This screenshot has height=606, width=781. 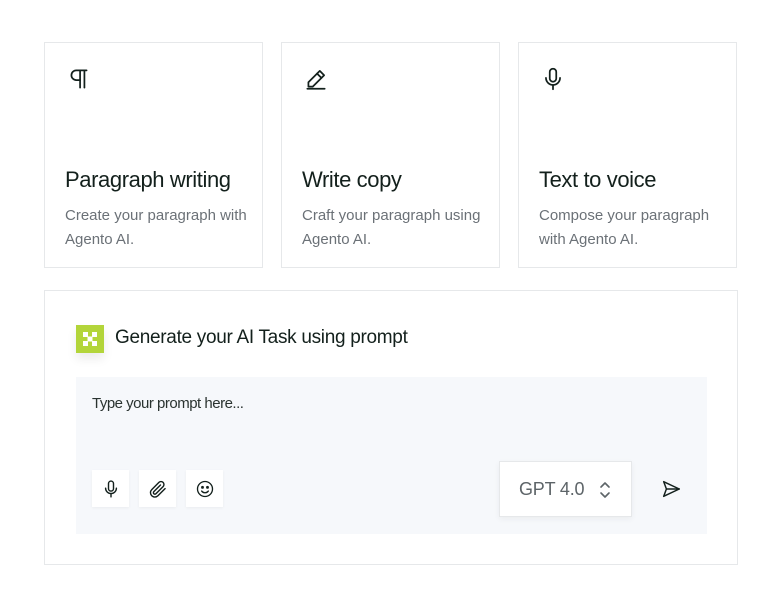 I want to click on paragraph-icon, so click(x=79, y=79).